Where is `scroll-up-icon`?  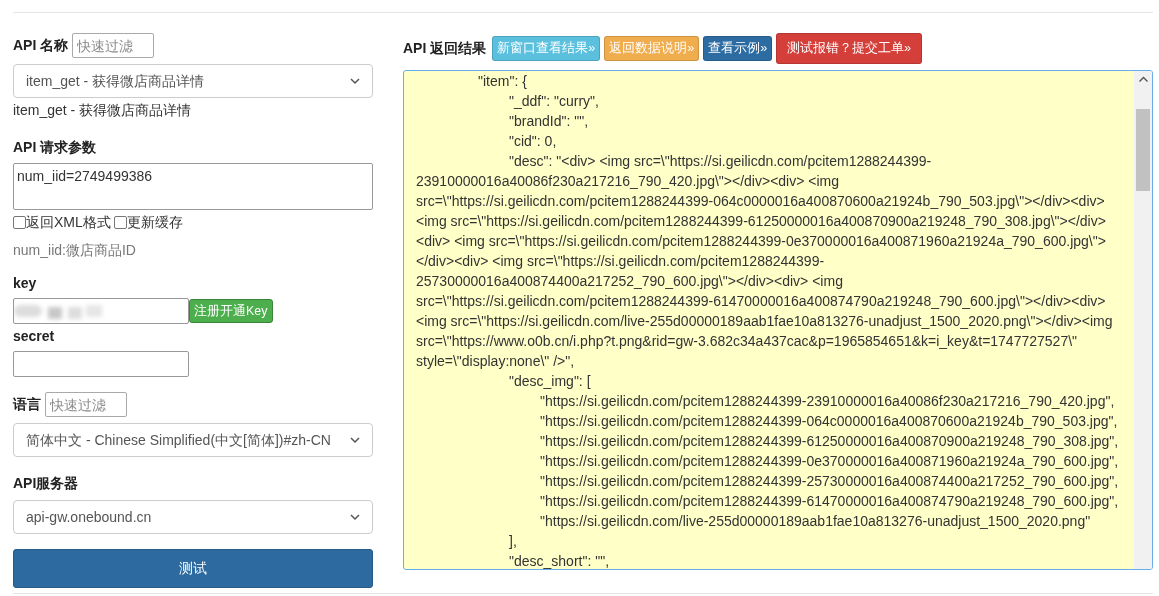
scroll-up-icon is located at coordinates (1143, 78).